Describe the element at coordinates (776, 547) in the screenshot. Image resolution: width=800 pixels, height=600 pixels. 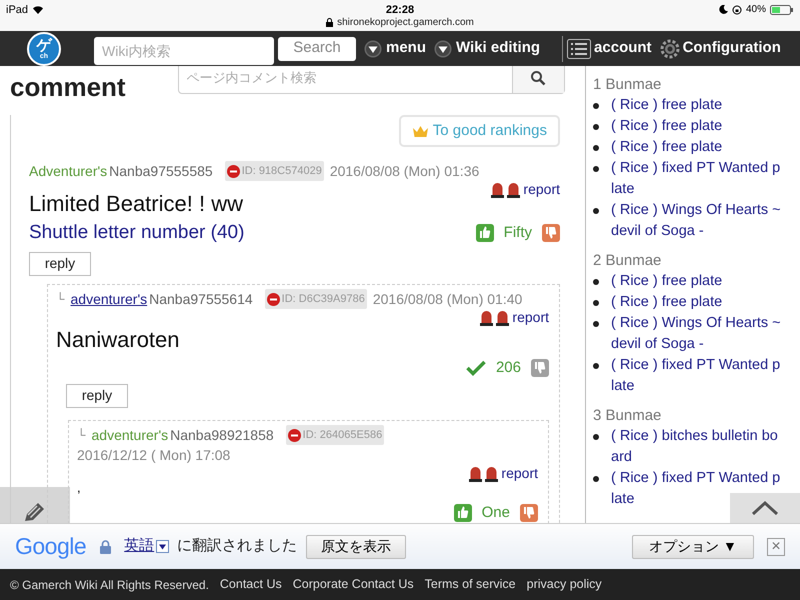
I see `close-button: ×` at that location.